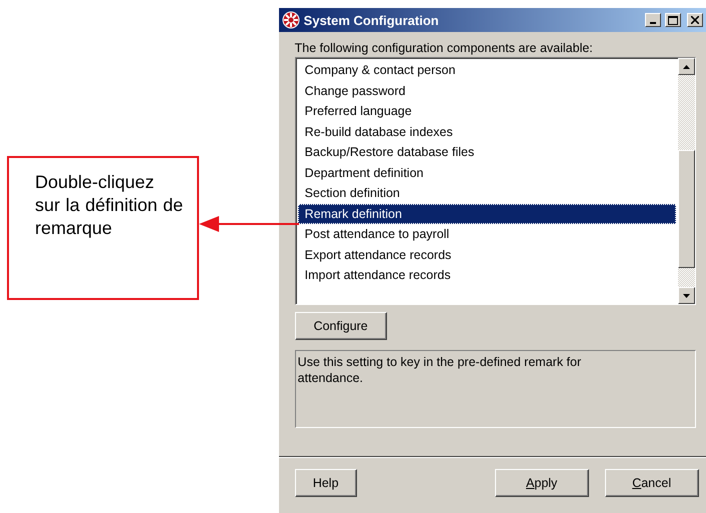 The height and width of the screenshot is (513, 706). I want to click on dialog-button: Help, so click(325, 483).